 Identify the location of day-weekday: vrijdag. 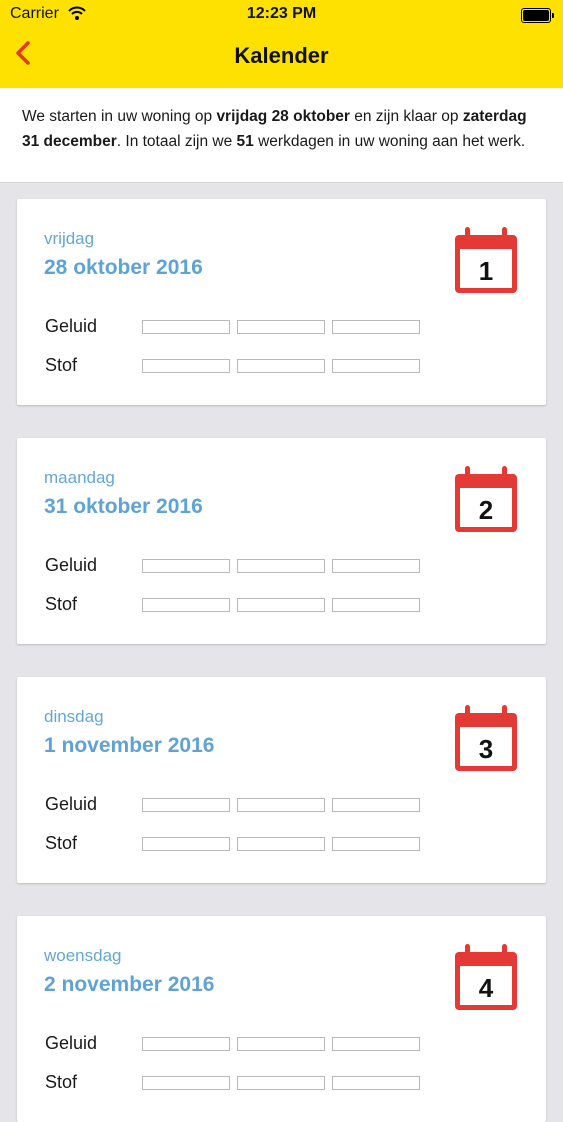
(69, 238).